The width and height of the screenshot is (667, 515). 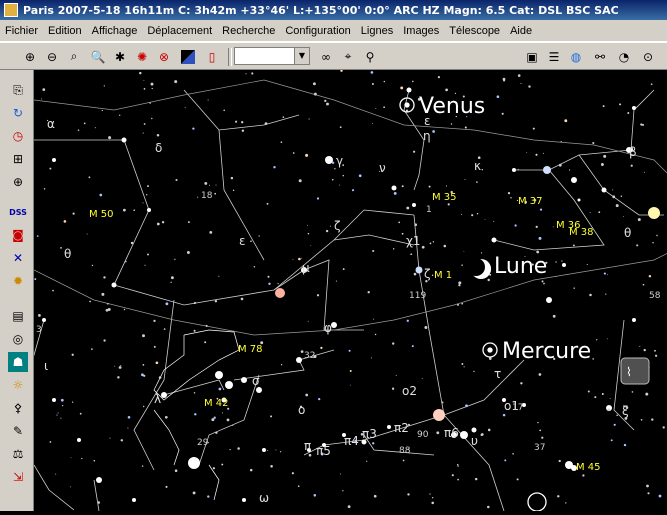 What do you see at coordinates (18, 258) in the screenshot?
I see `dna-icon: ✕` at bounding box center [18, 258].